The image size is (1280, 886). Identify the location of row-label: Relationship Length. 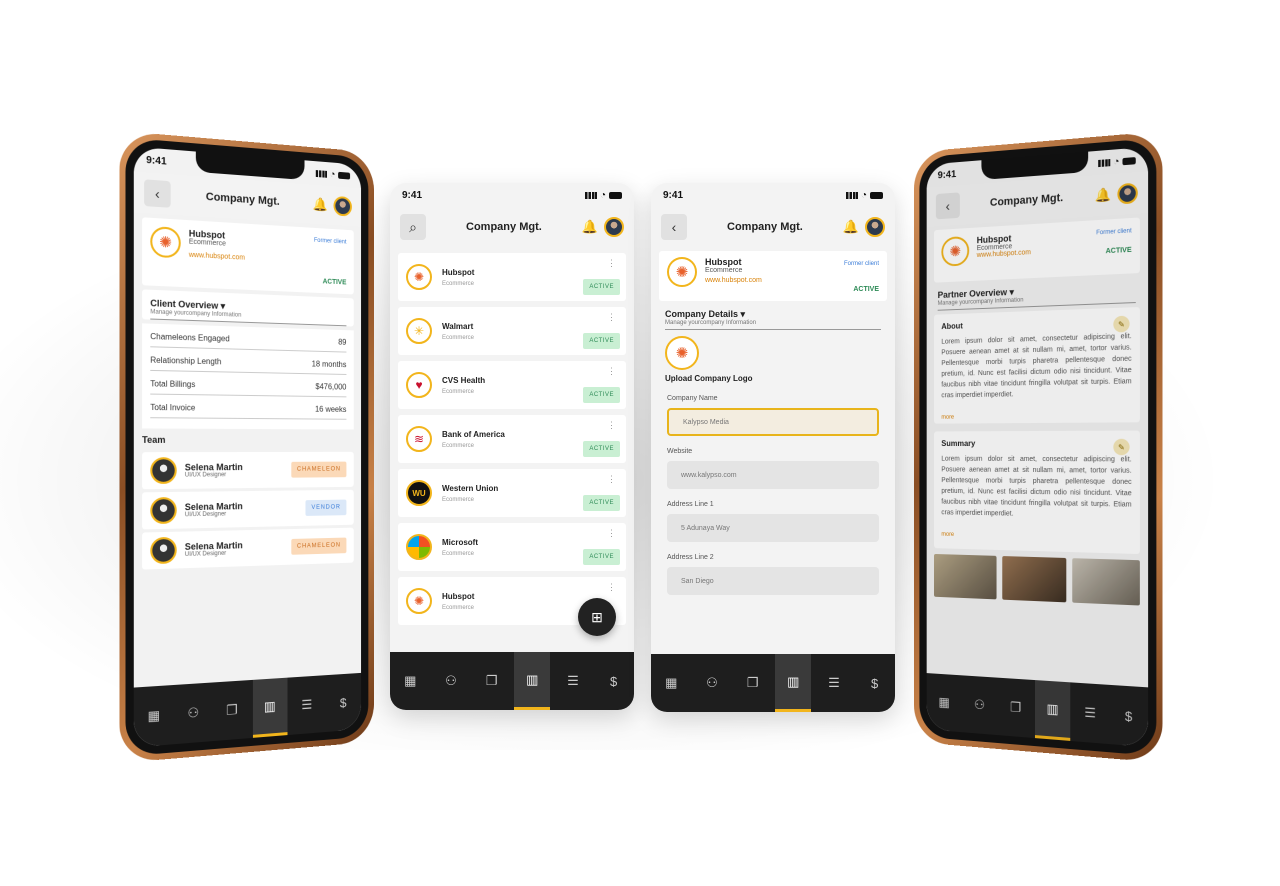
(186, 361).